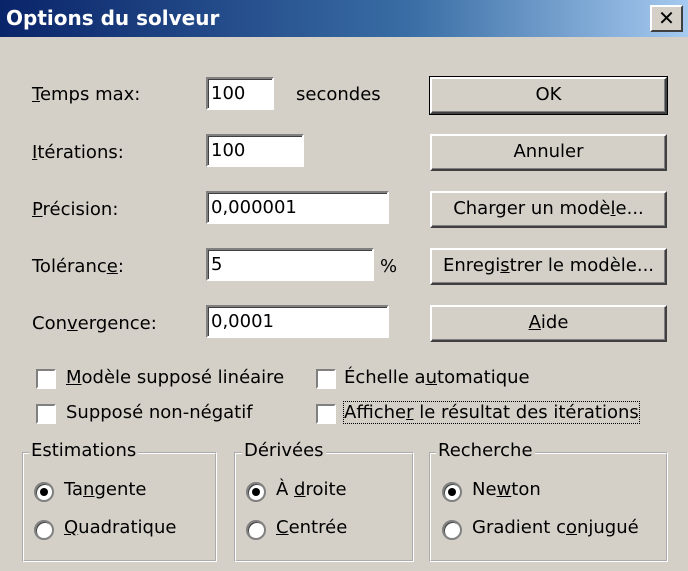 This screenshot has width=688, height=571. I want to click on centree-radio, so click(256, 530).